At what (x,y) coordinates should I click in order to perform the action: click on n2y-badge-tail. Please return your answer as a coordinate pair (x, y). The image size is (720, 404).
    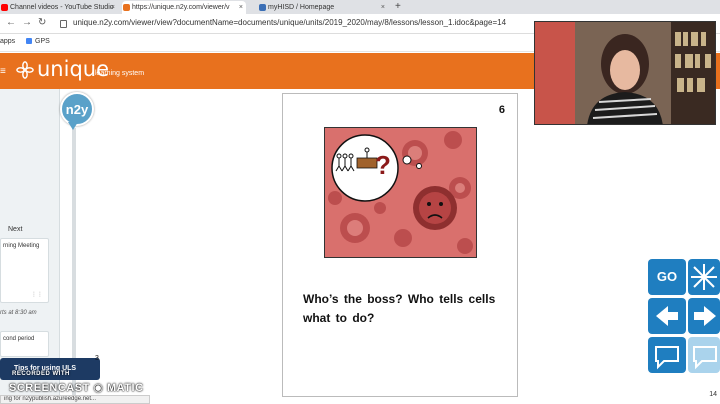
    Looking at the image, I should click on (73, 126).